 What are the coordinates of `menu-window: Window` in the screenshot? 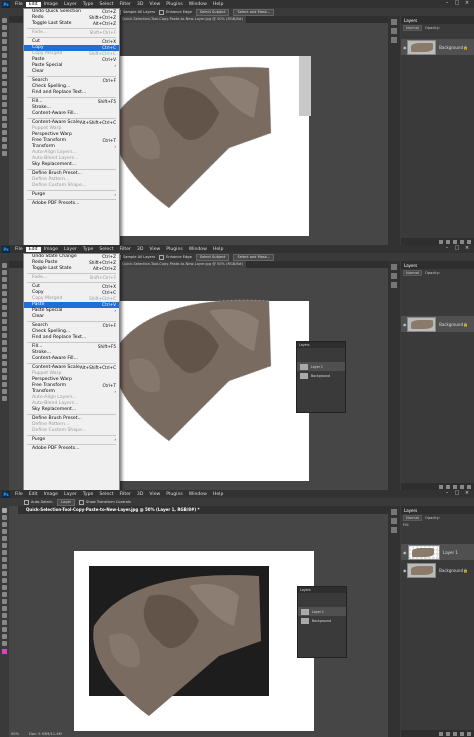 It's located at (198, 4).